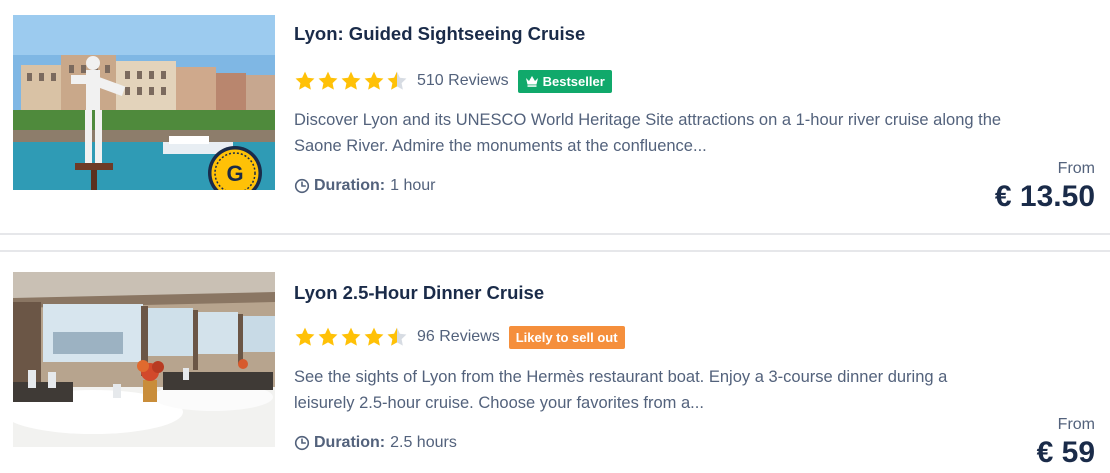 This screenshot has height=473, width=1110. What do you see at coordinates (144, 359) in the screenshot?
I see `activity-image` at bounding box center [144, 359].